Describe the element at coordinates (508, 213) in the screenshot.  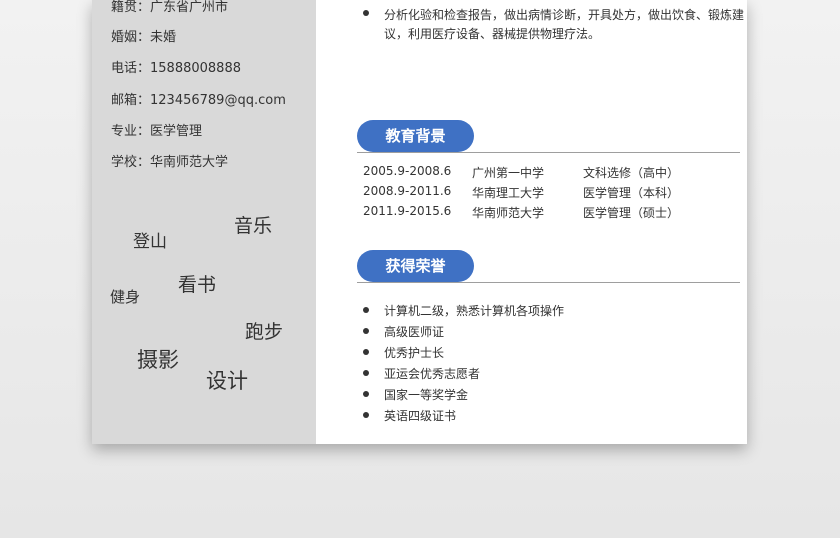
I see `education-school: 华南师范大学` at that location.